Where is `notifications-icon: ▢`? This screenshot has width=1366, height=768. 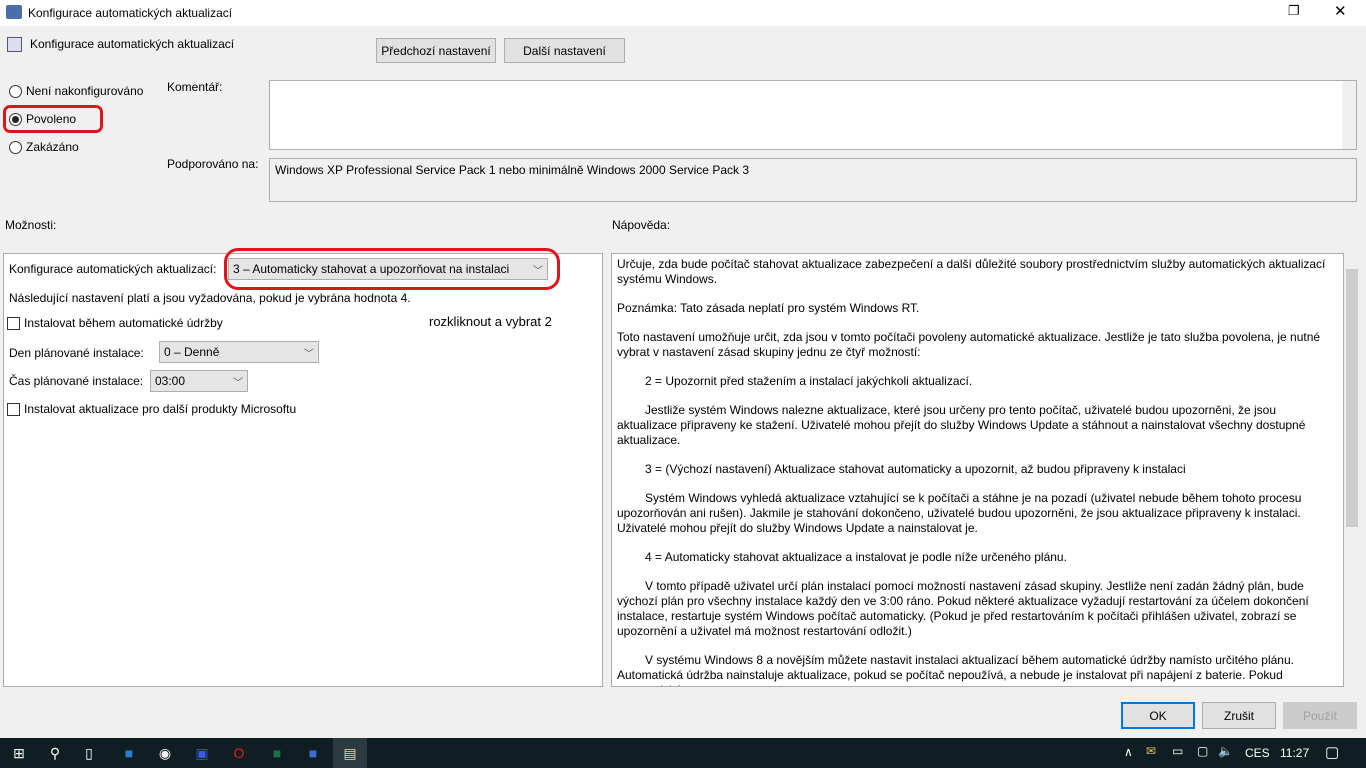
notifications-icon: ▢ is located at coordinates (1332, 752).